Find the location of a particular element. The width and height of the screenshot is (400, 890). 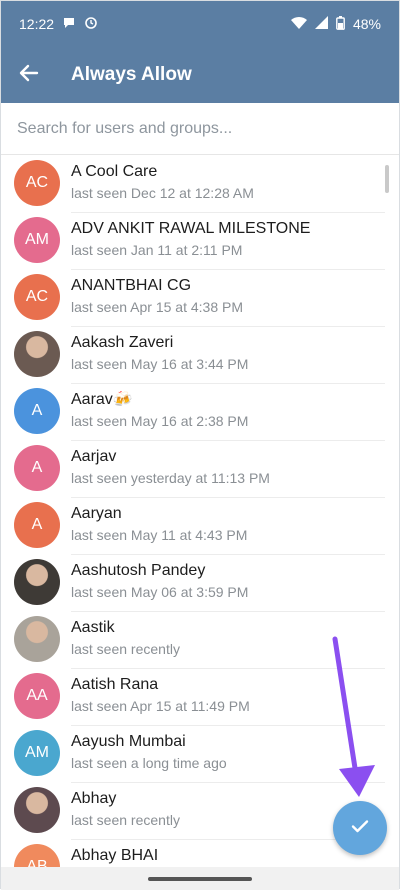

clock-icon is located at coordinates (91, 24).